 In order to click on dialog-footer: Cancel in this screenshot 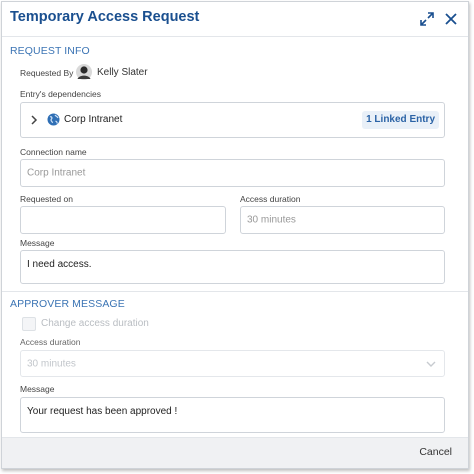, I will do `click(235, 452)`.